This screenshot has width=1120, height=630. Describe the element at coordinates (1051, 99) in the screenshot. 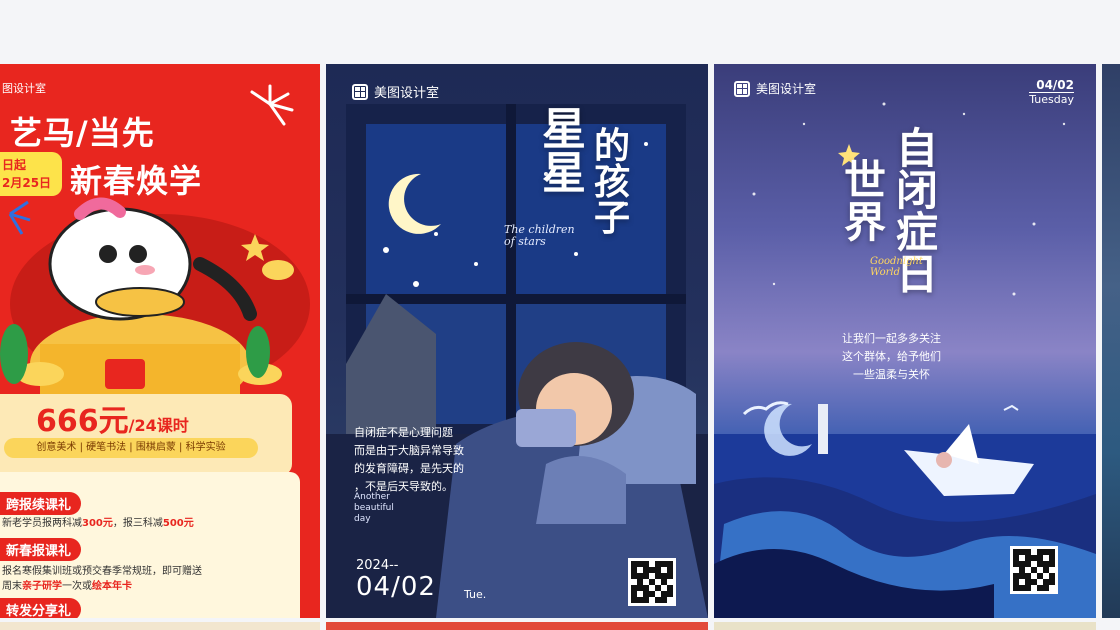

I see `weekday-label: Tuesday` at that location.